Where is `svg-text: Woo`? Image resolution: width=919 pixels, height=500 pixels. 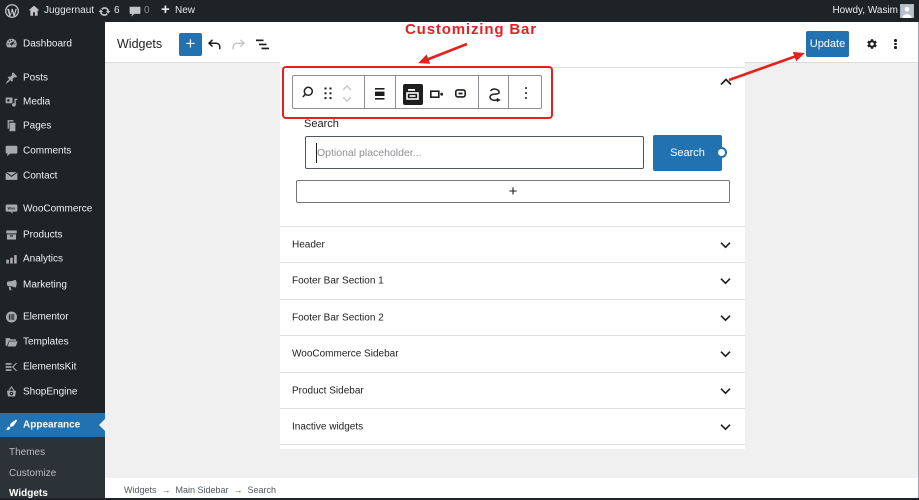
svg-text: Woo is located at coordinates (12, 208).